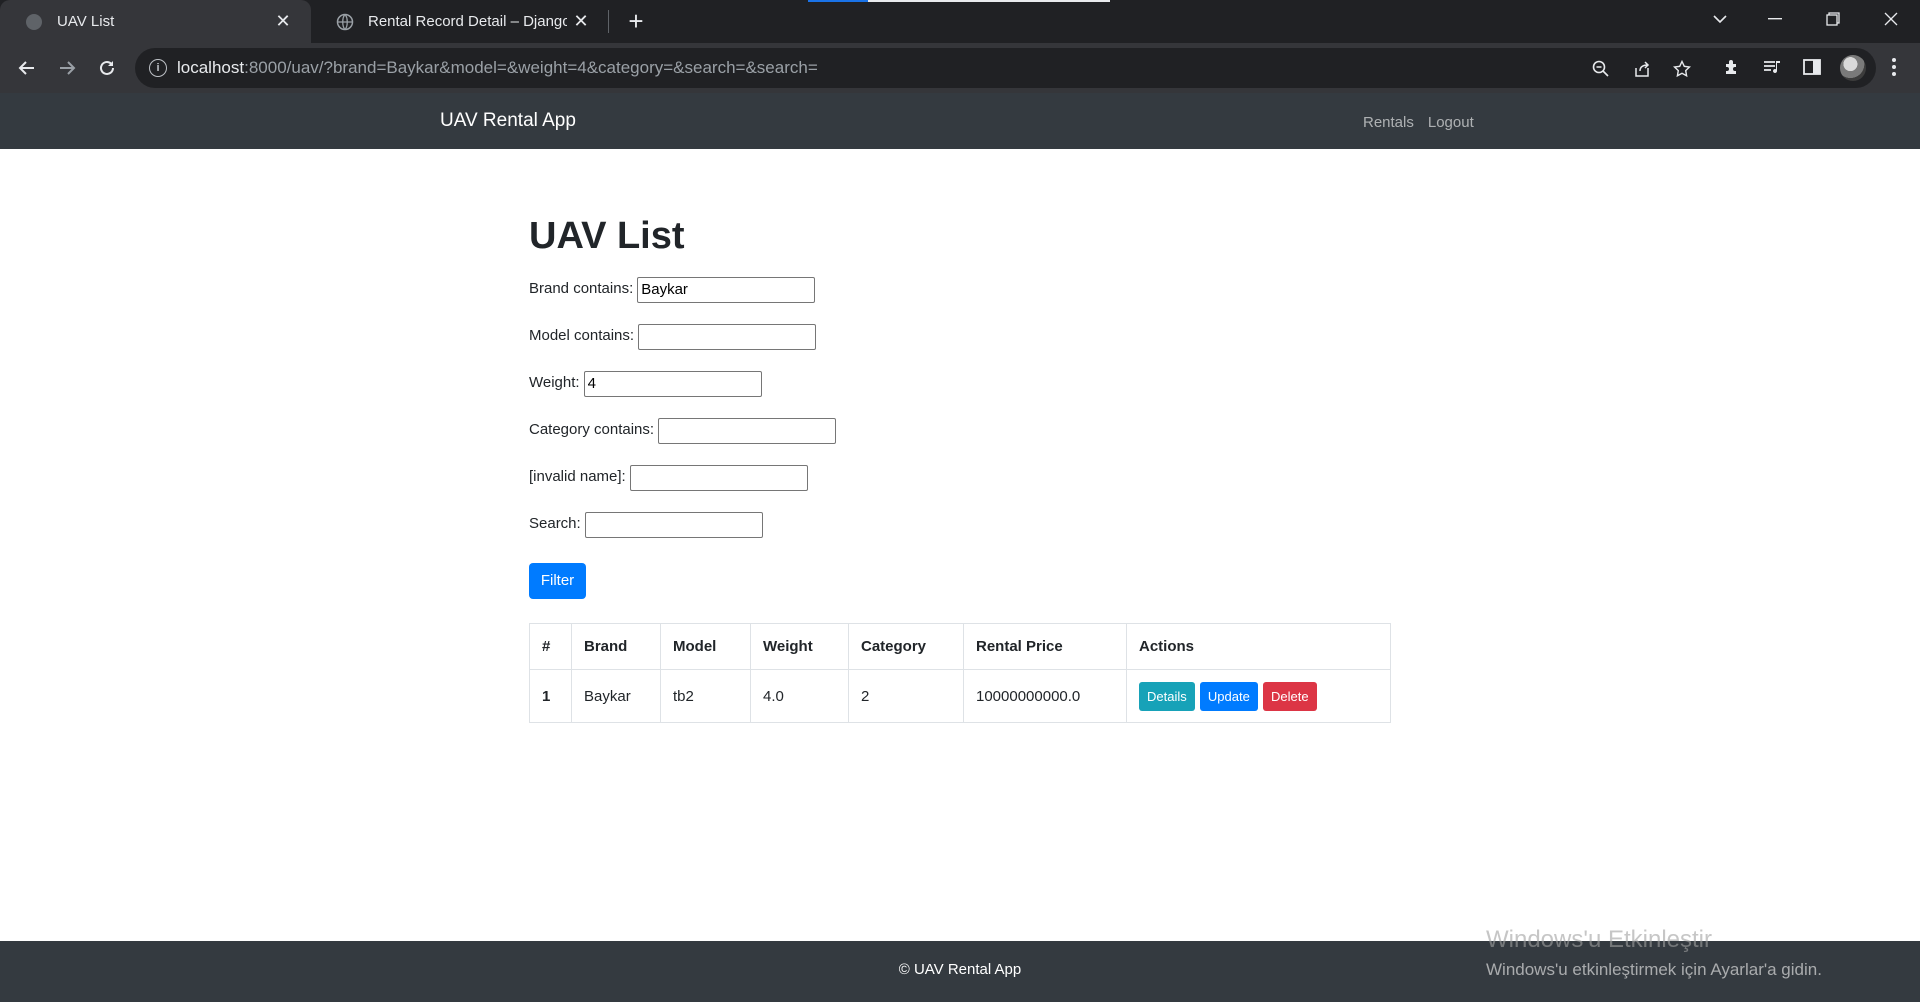 The width and height of the screenshot is (1920, 1002). What do you see at coordinates (1045, 646) in the screenshot?
I see `column-header-rental-price: Rental Price` at bounding box center [1045, 646].